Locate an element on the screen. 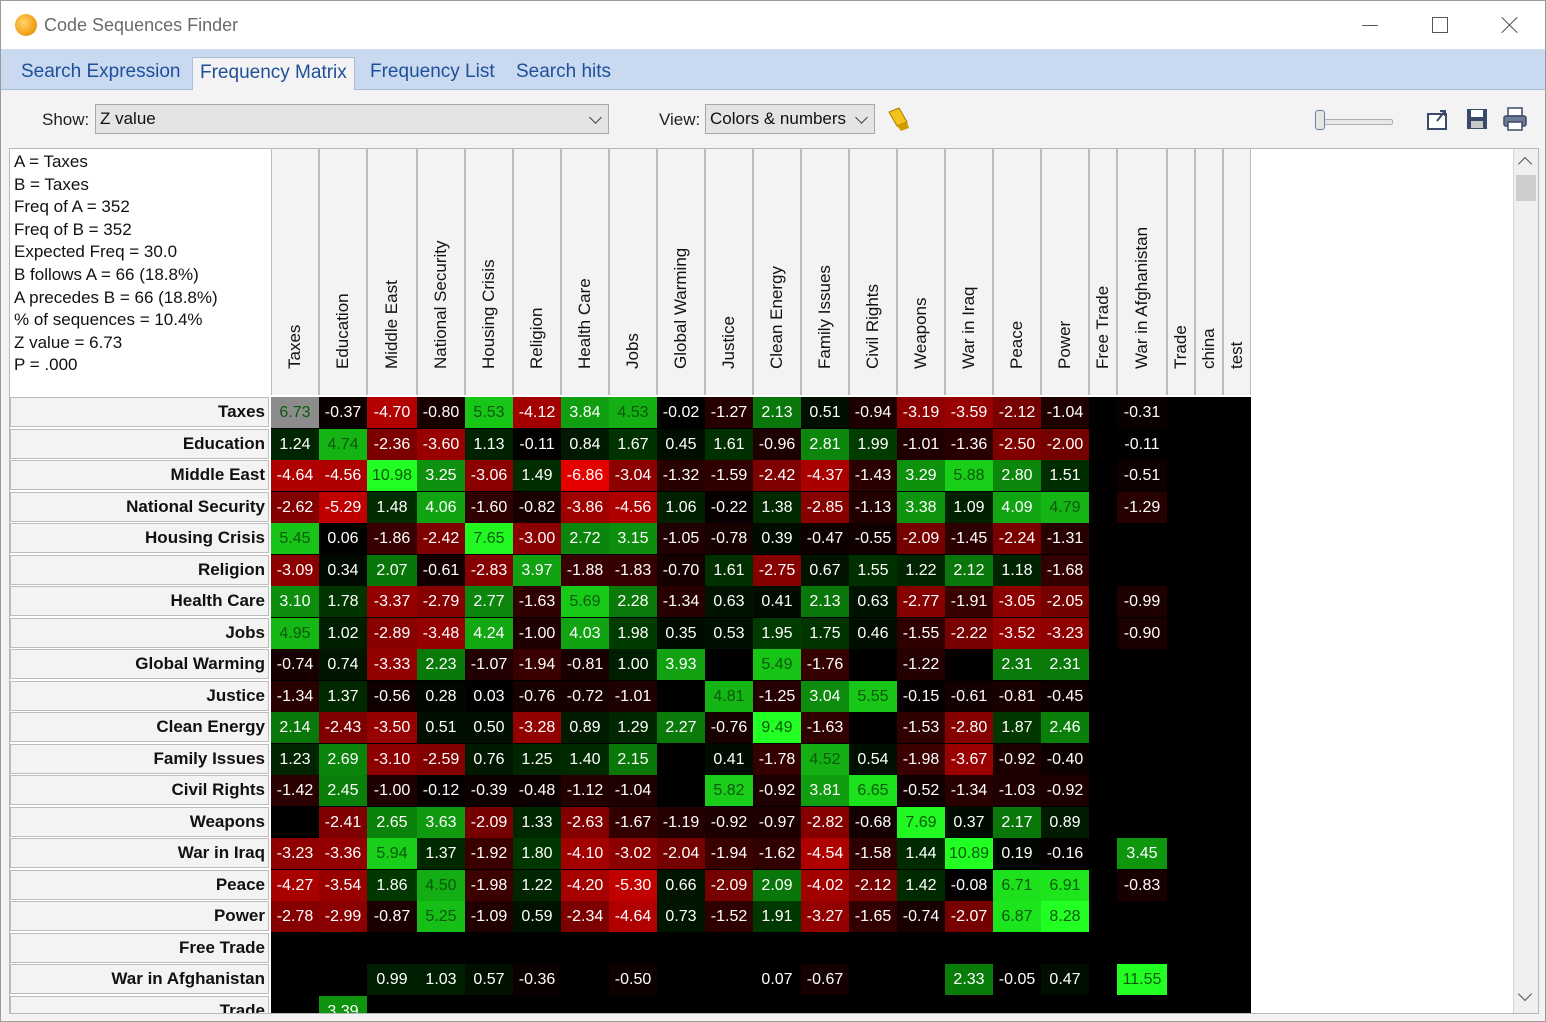 The width and height of the screenshot is (1546, 1022). matrix-cell: -2.62 is located at coordinates (295, 507).